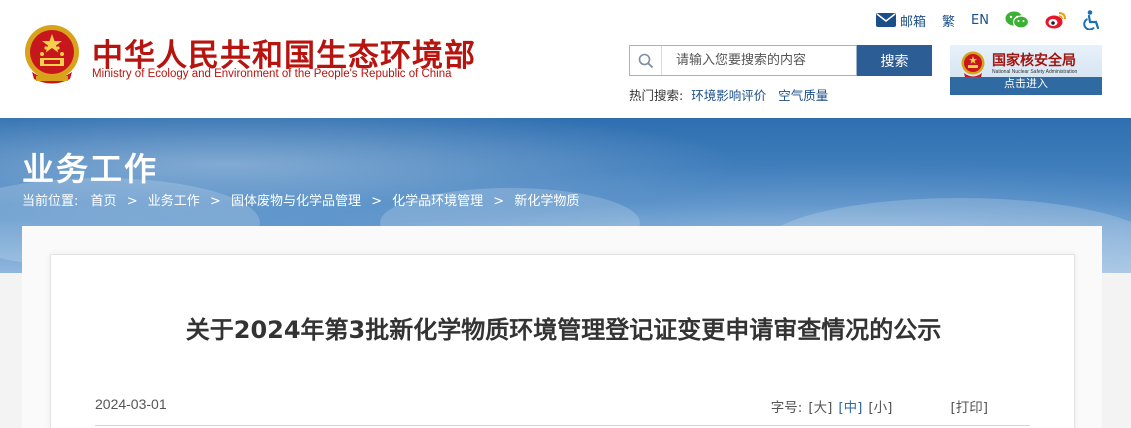 The image size is (1131, 428). Describe the element at coordinates (886, 20) in the screenshot. I see `mail-icon` at that location.